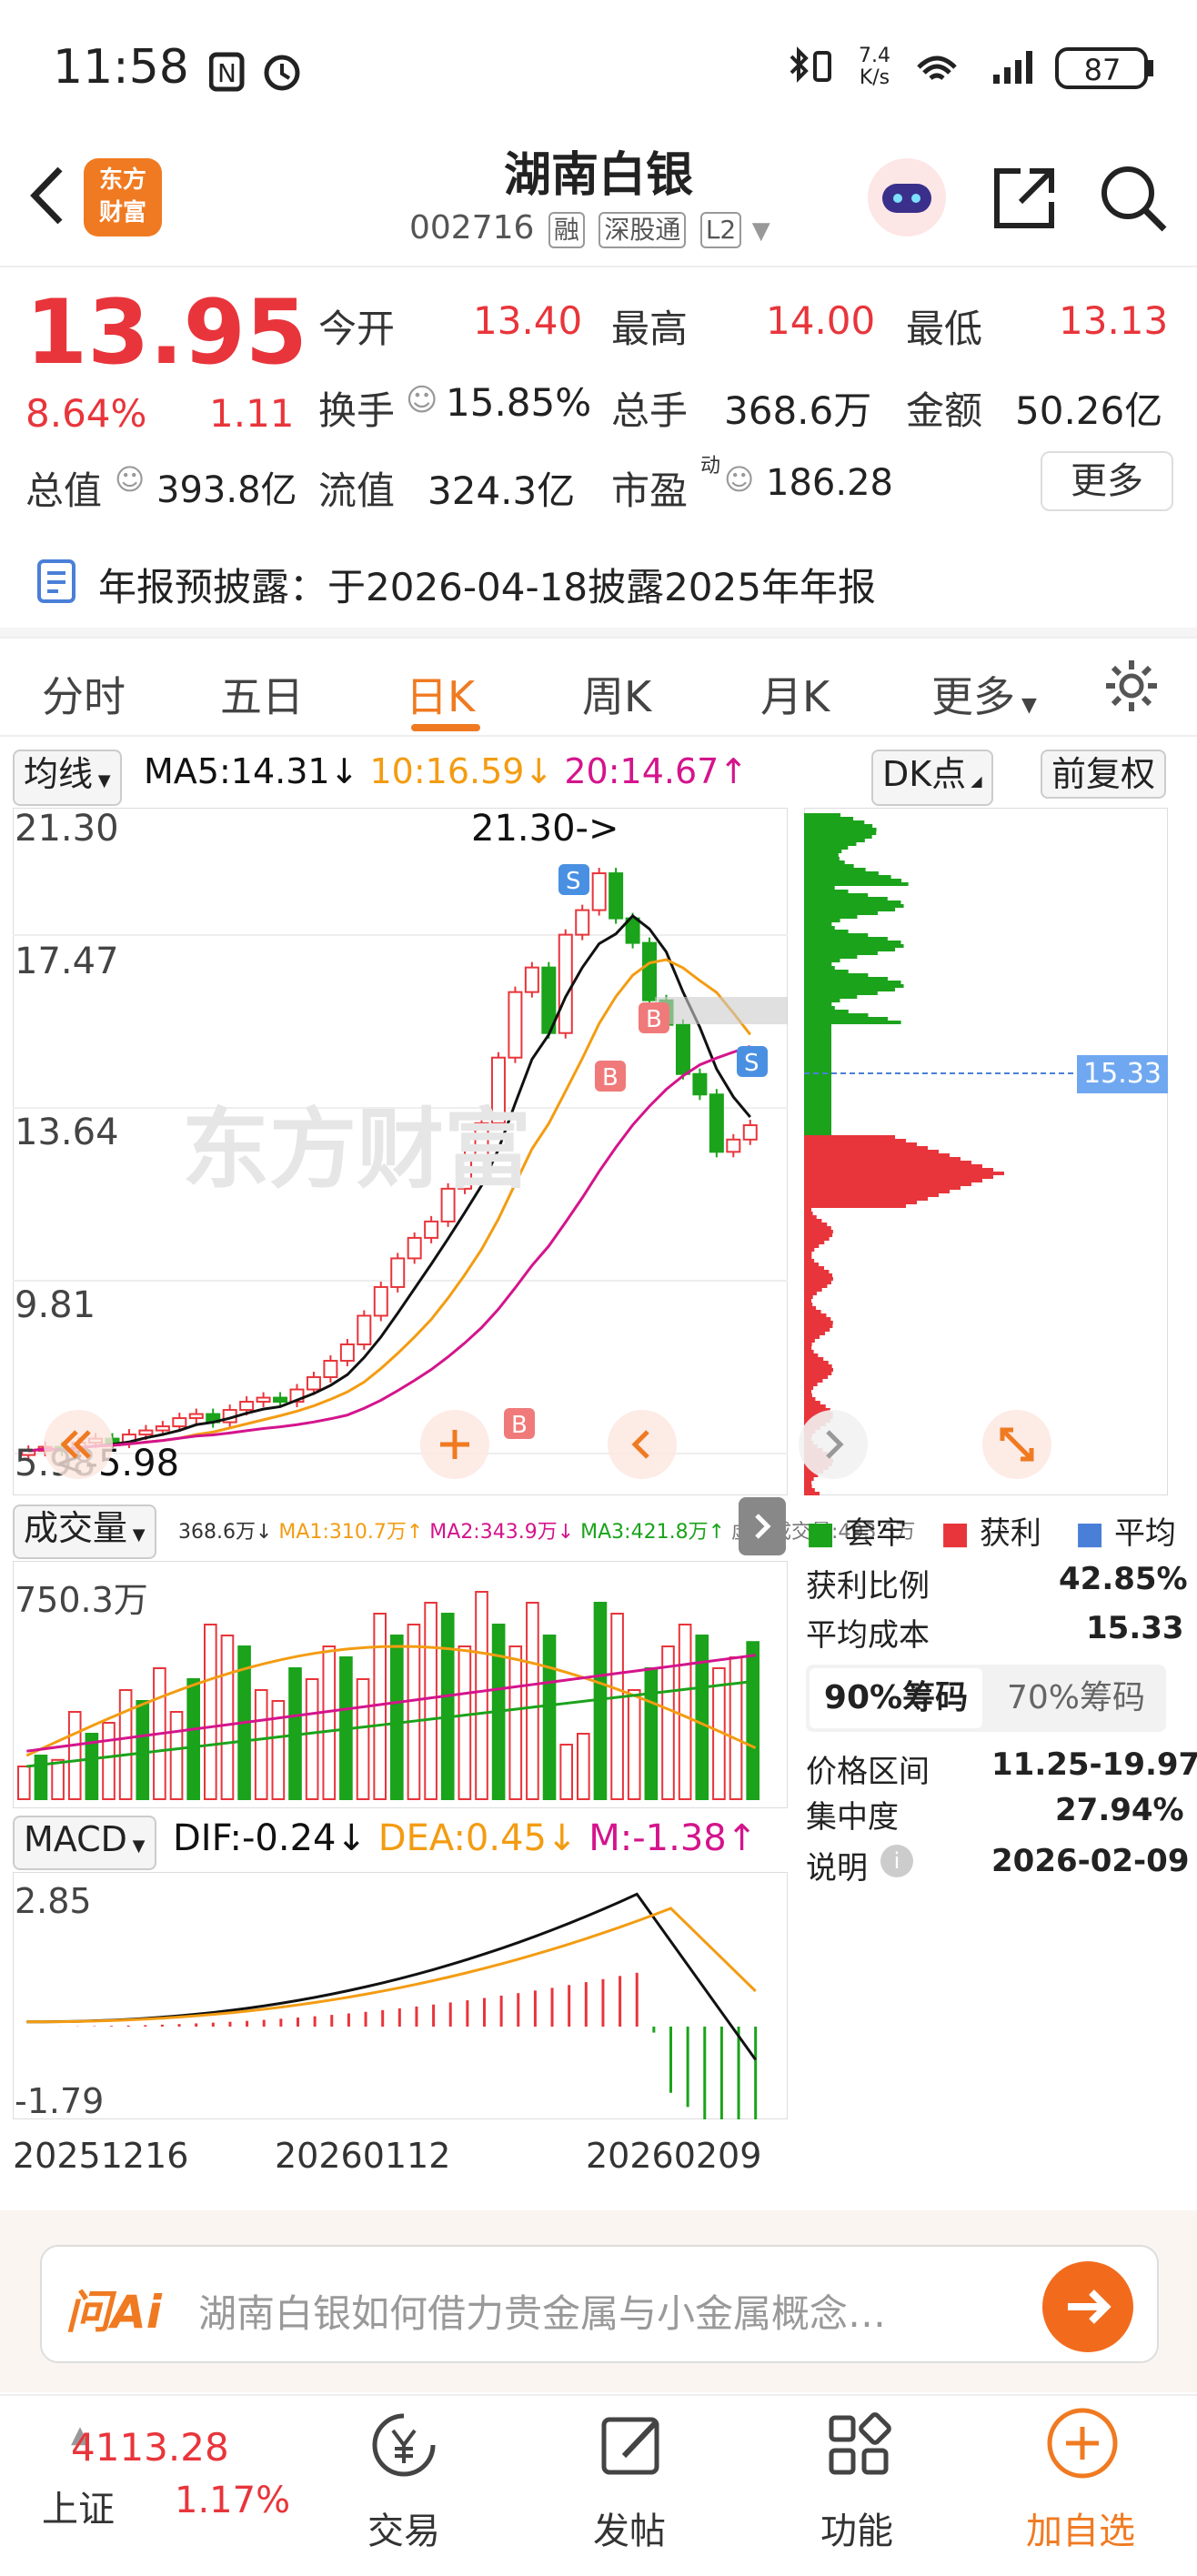 The image size is (1197, 2576). Describe the element at coordinates (1131, 686) in the screenshot. I see `settings-gear-icon` at that location.